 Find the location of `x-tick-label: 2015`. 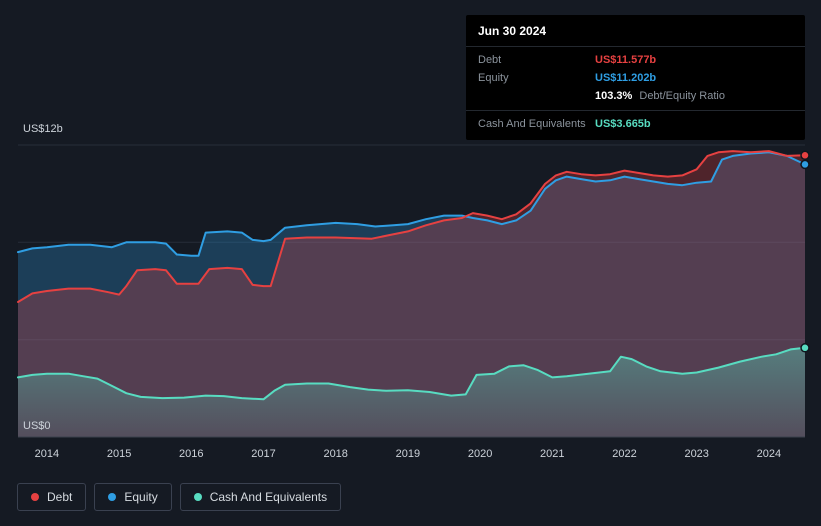

x-tick-label: 2015 is located at coordinates (119, 454).